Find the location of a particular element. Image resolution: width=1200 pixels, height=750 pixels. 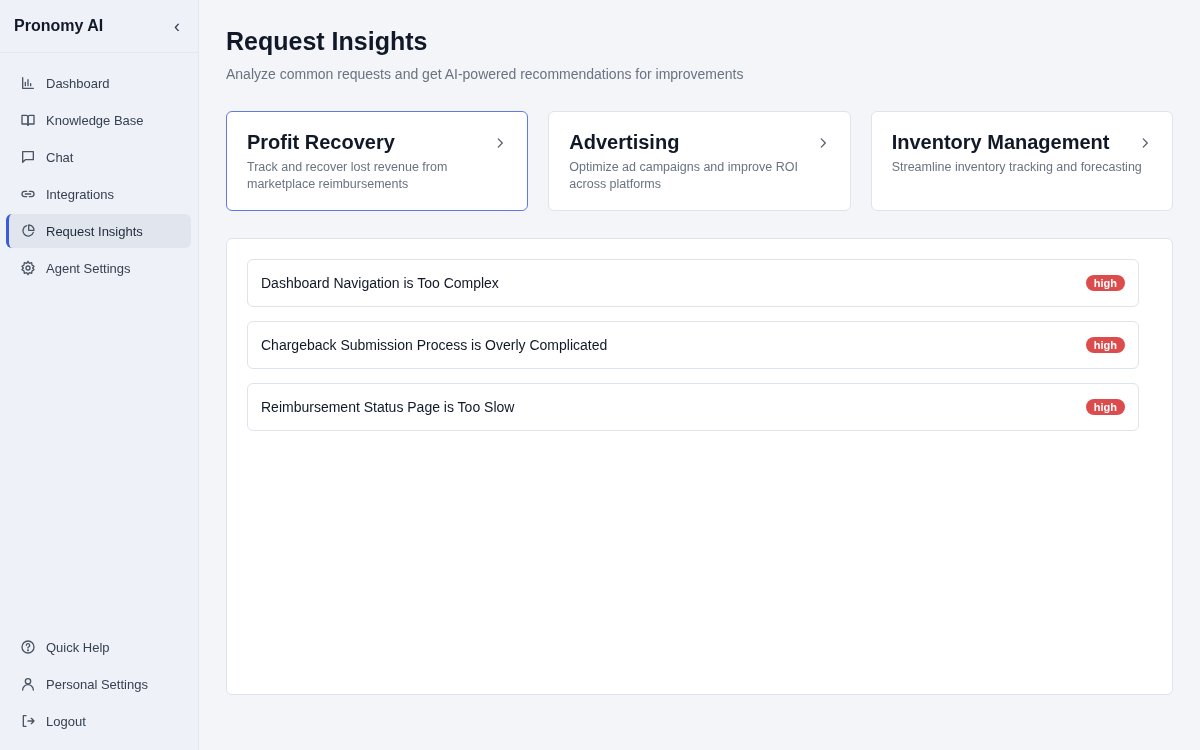

insight-row: Reimbursement Status Page is Too Slow high is located at coordinates (693, 407).